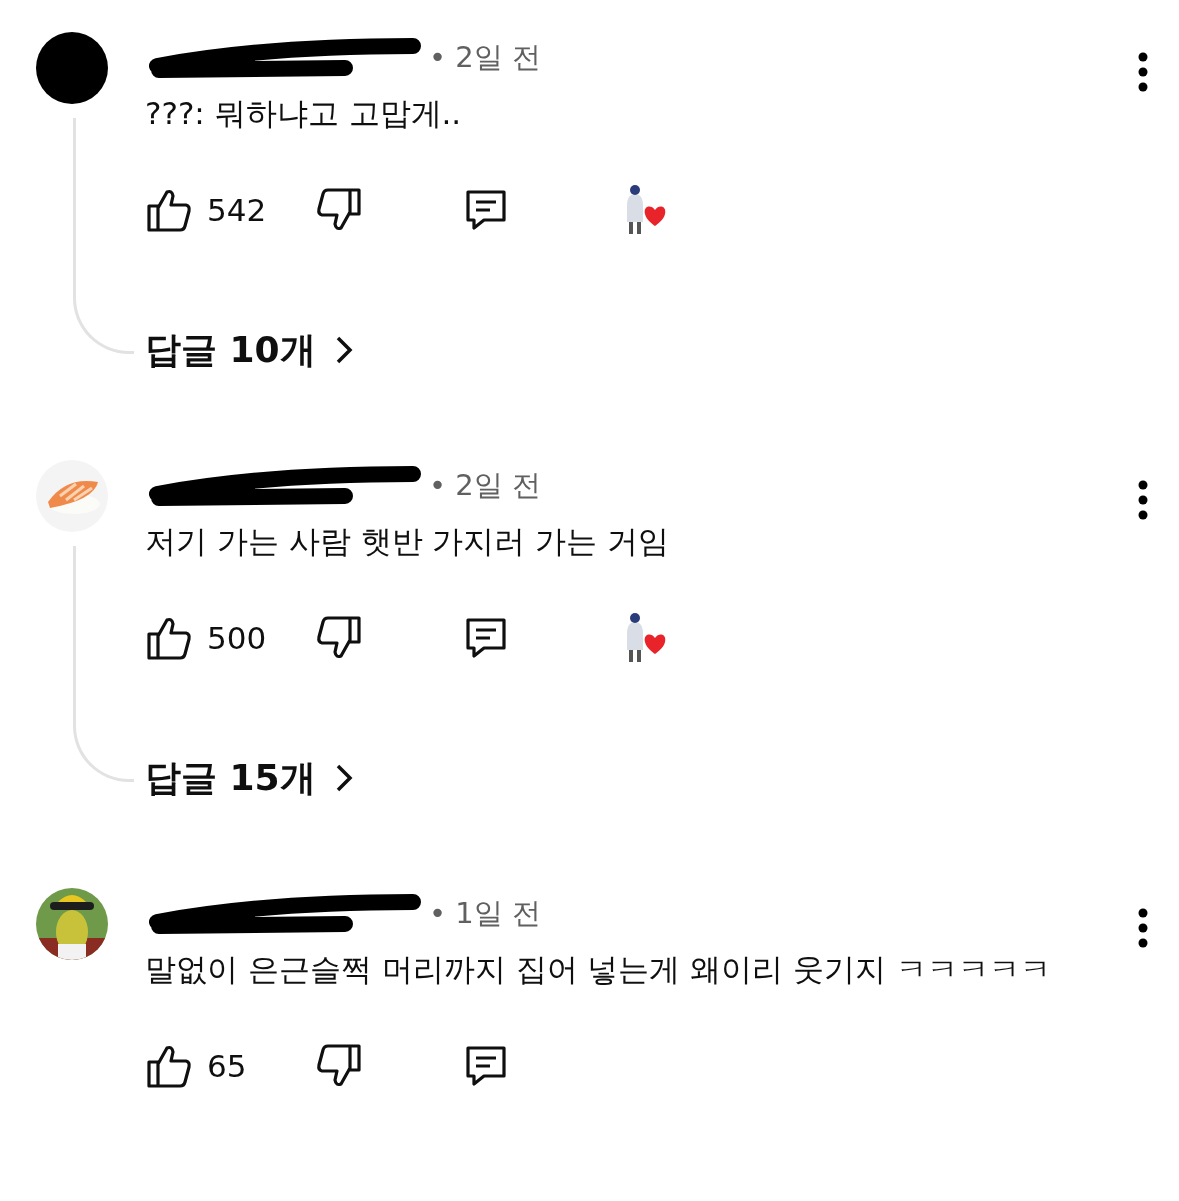 This screenshot has width=1179, height=1201. What do you see at coordinates (237, 210) in the screenshot?
I see `like-count: 542` at bounding box center [237, 210].